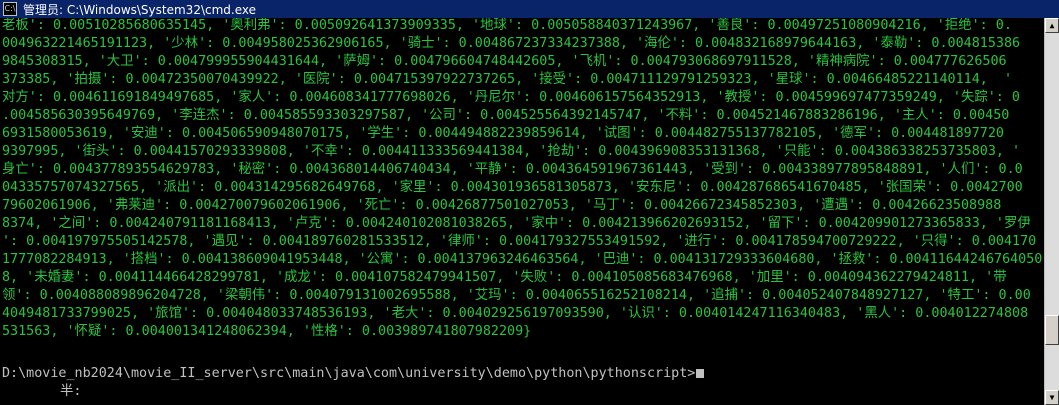 The image size is (1059, 405). I want to click on ime-status: 半:, so click(71, 391).